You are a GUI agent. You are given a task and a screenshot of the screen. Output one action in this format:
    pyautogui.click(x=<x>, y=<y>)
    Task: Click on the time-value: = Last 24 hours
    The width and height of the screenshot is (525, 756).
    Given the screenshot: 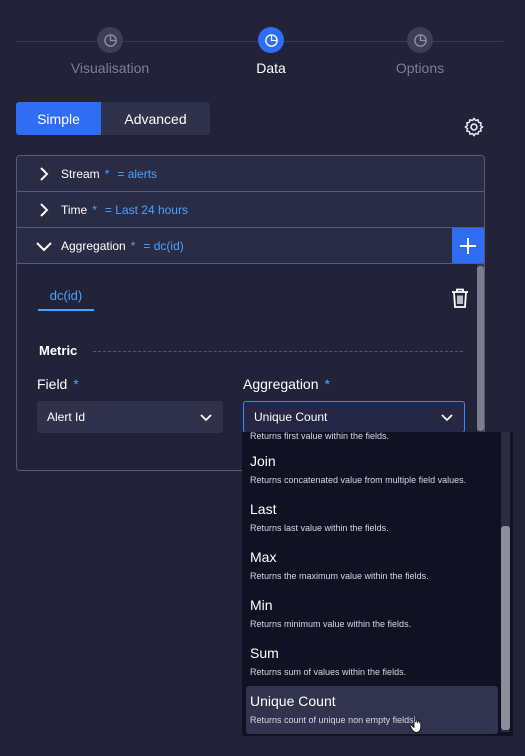 What is the action you would take?
    pyautogui.click(x=146, y=209)
    